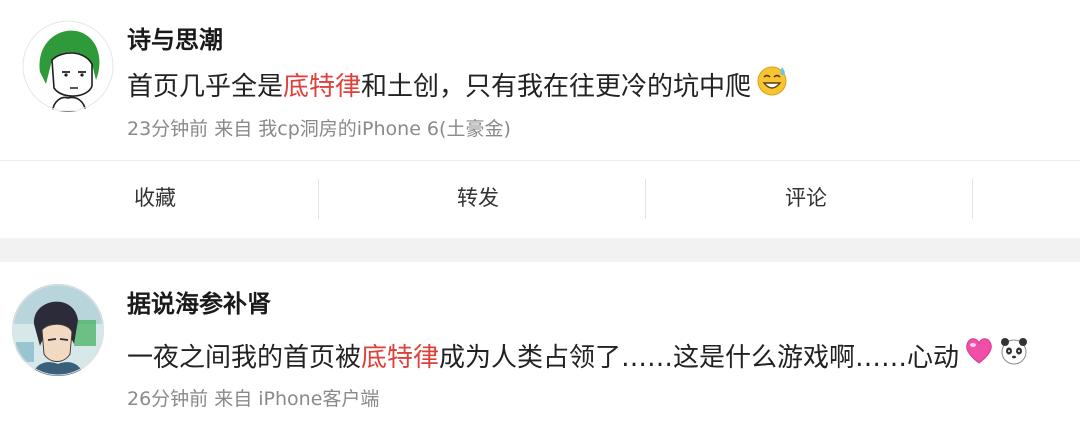 This screenshot has height=436, width=1080. I want to click on username: 据说海参补肾, so click(199, 301).